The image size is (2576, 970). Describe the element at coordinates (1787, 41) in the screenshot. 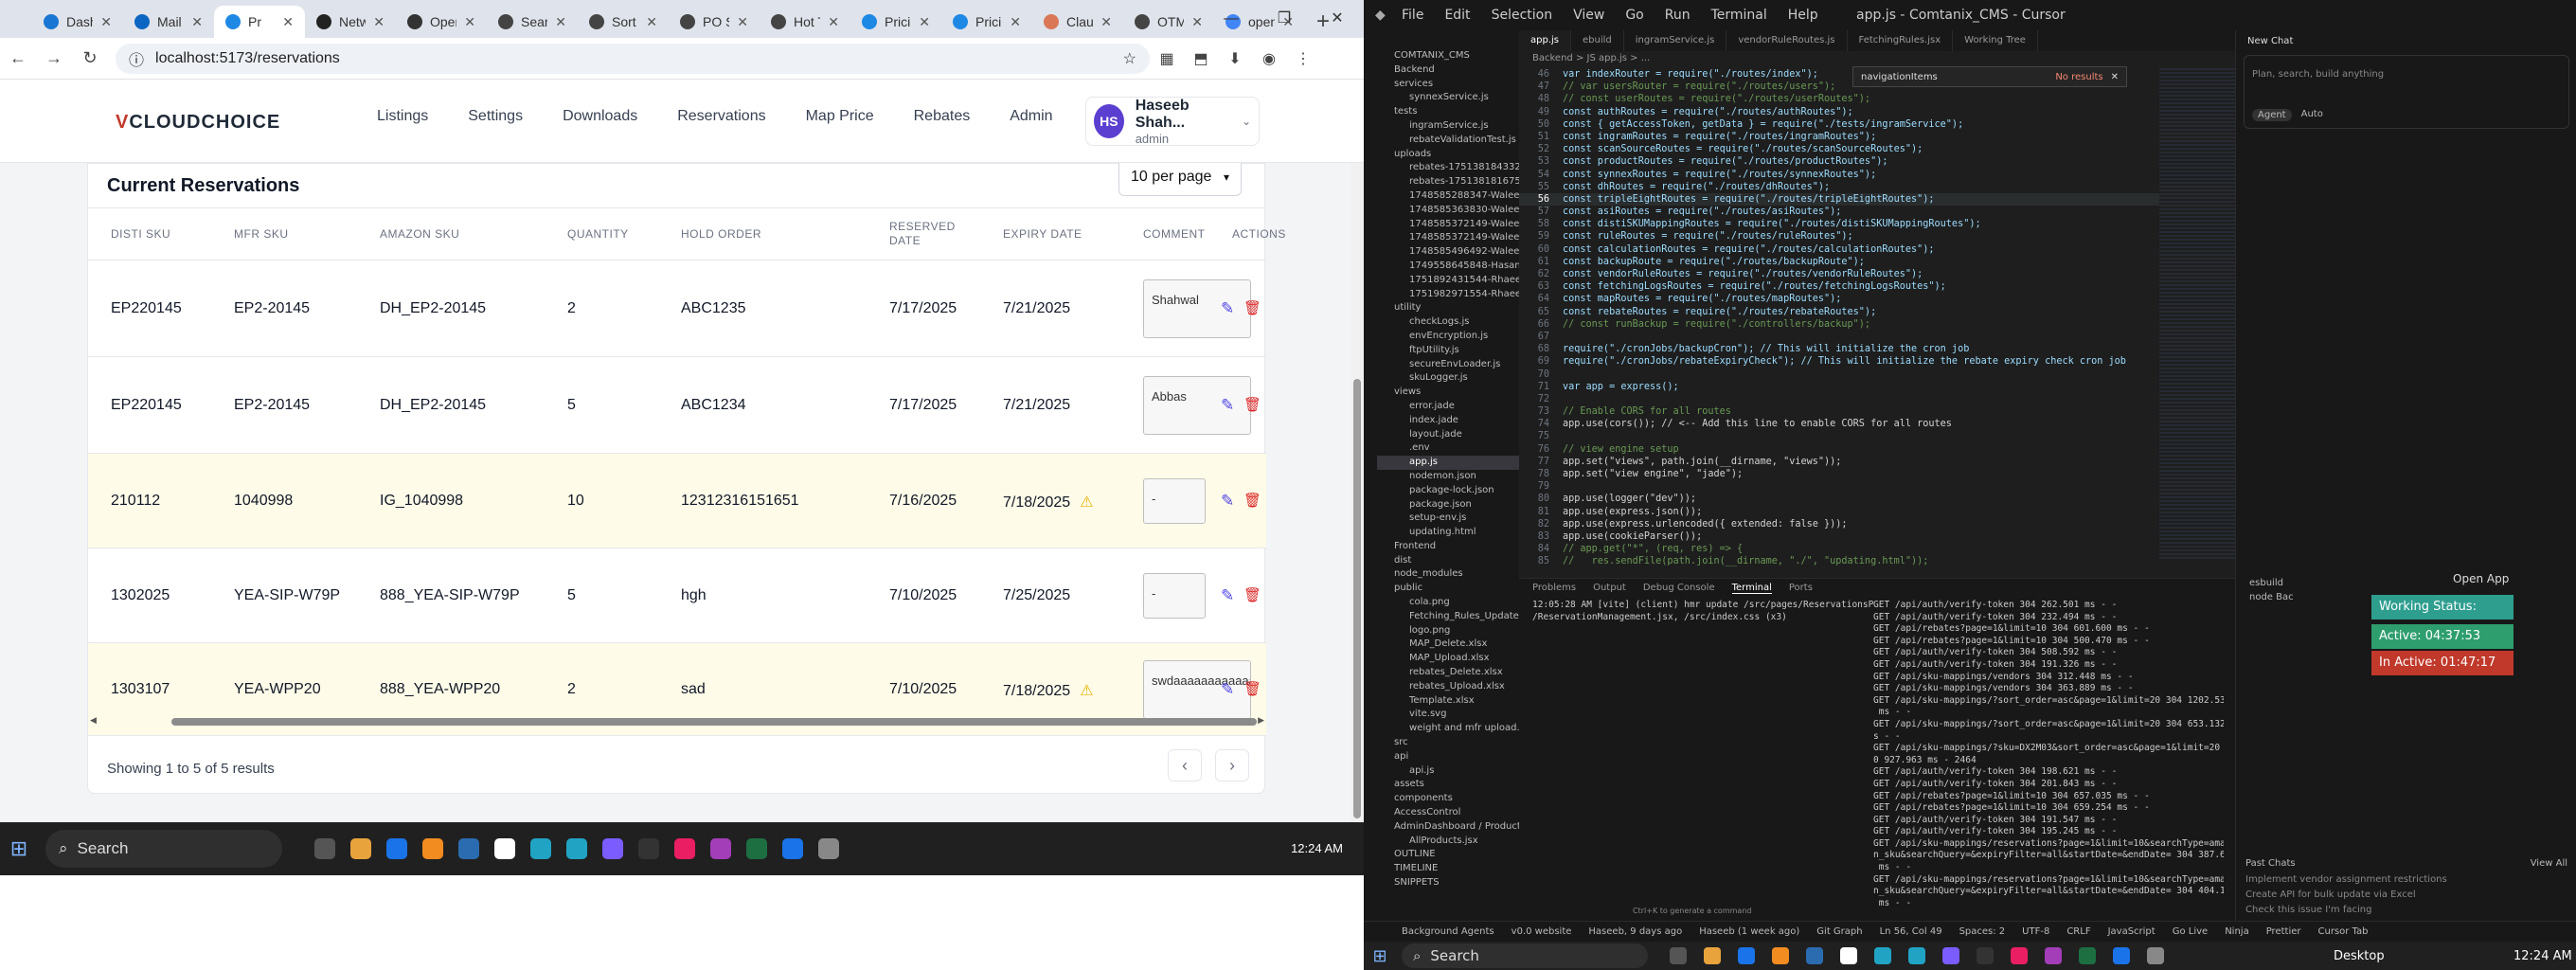

I see `editor-tab: vendorRuleRoutes.js` at that location.